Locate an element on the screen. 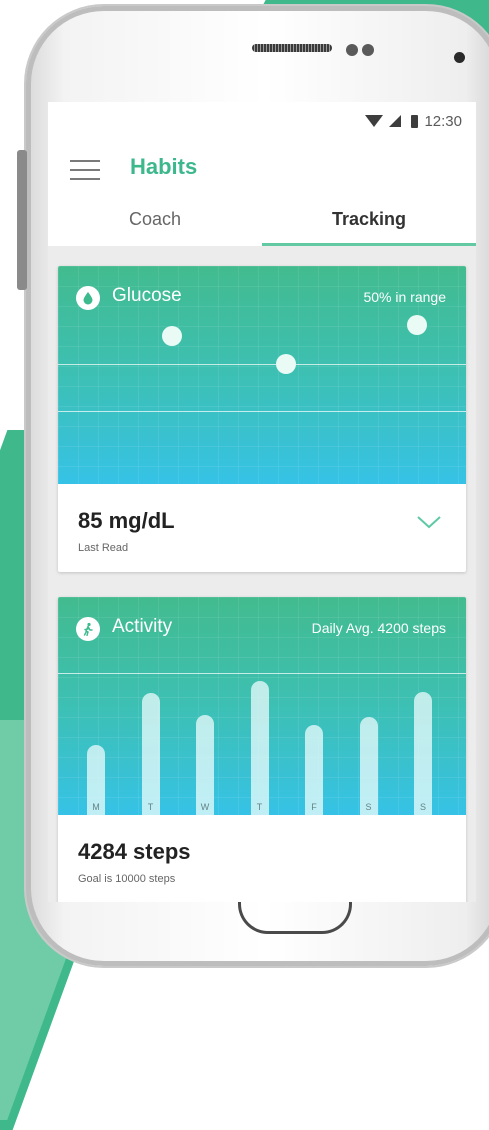  activity-title: Activity is located at coordinates (142, 626).